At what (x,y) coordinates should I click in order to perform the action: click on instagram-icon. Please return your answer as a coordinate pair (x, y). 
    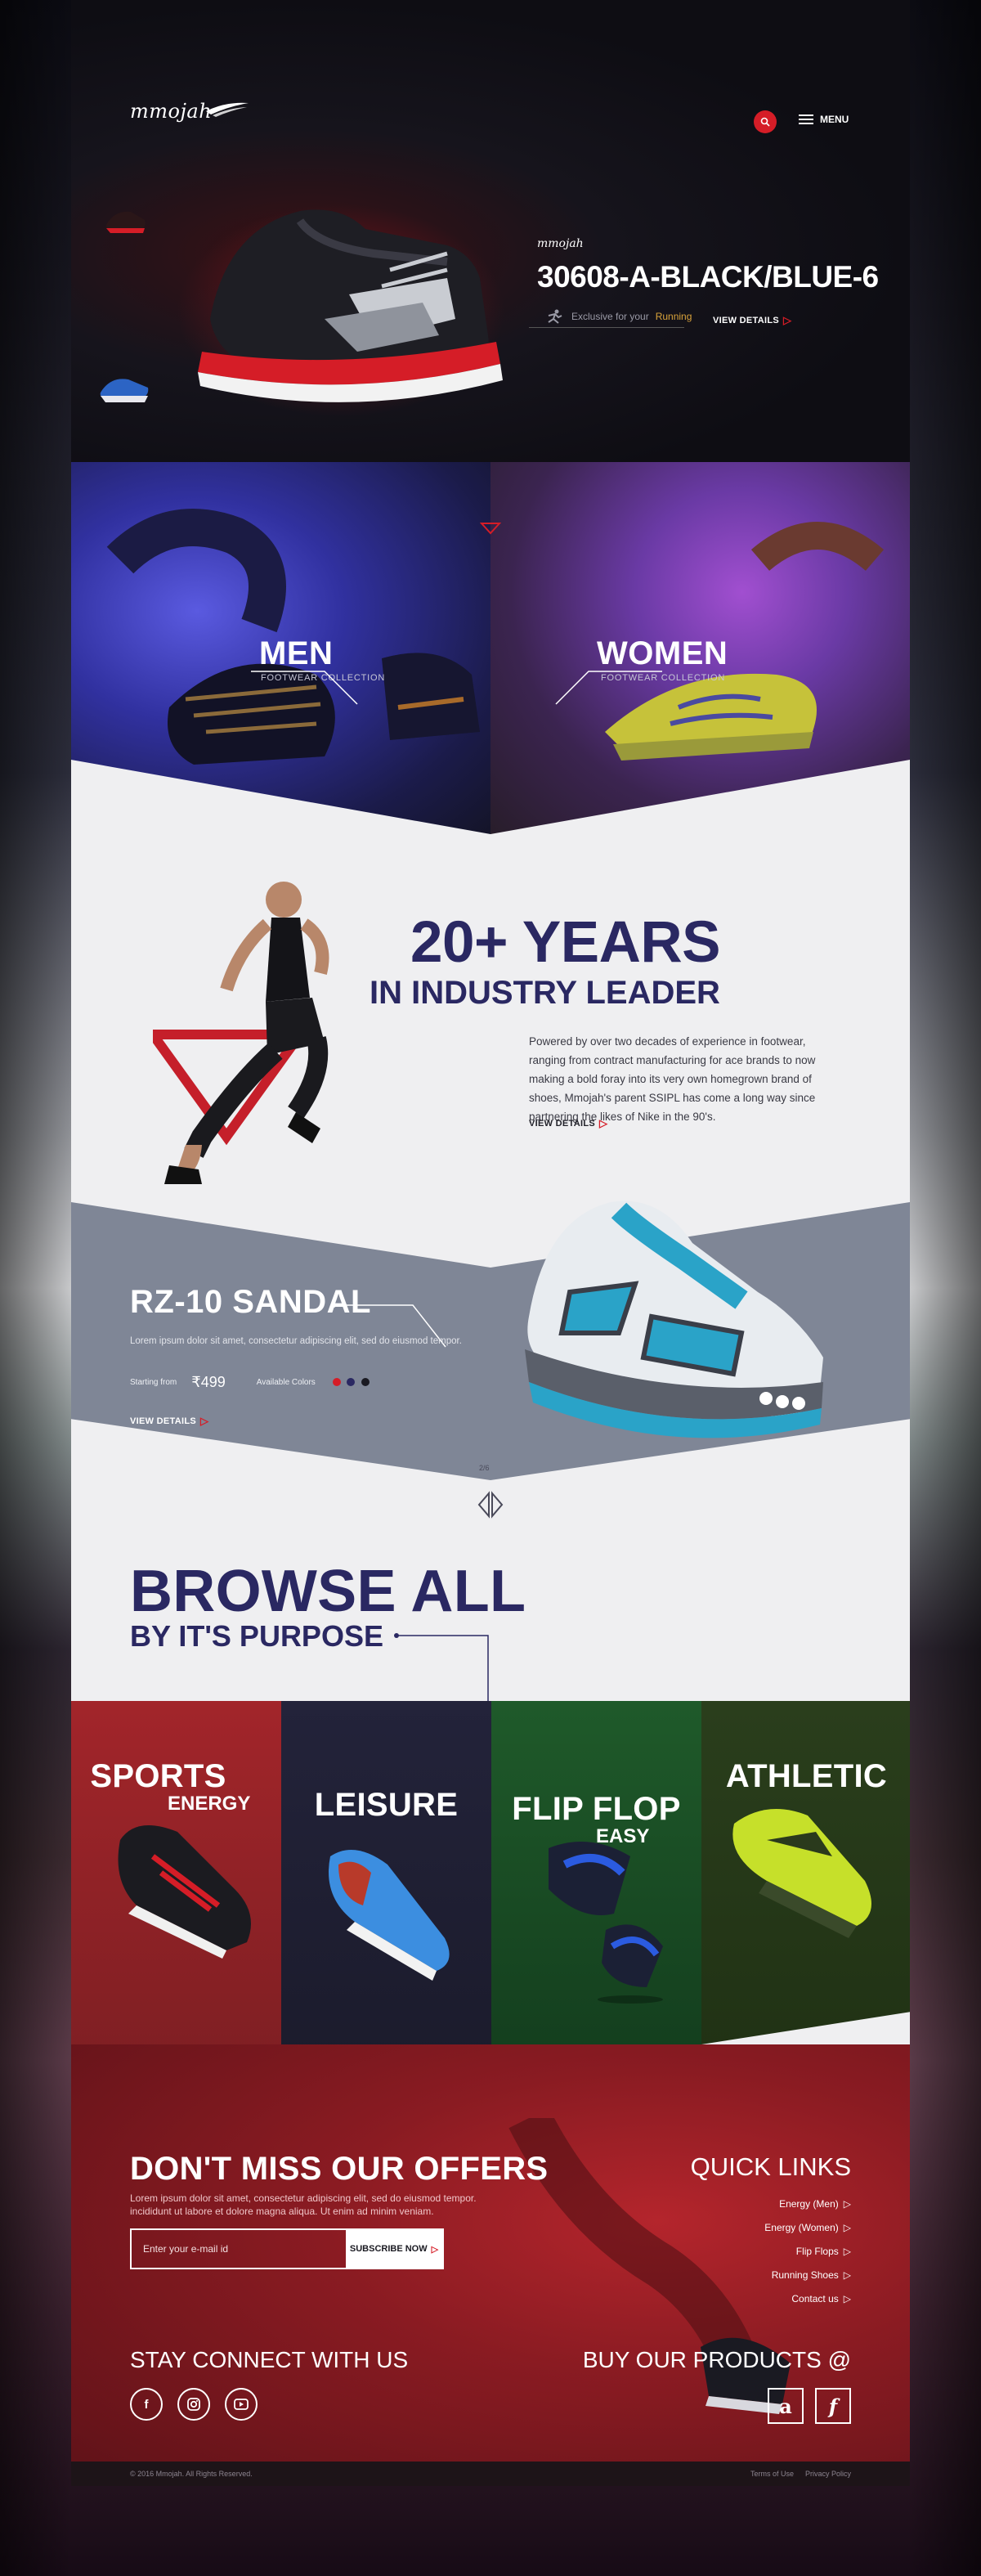
    Looking at the image, I should click on (193, 2404).